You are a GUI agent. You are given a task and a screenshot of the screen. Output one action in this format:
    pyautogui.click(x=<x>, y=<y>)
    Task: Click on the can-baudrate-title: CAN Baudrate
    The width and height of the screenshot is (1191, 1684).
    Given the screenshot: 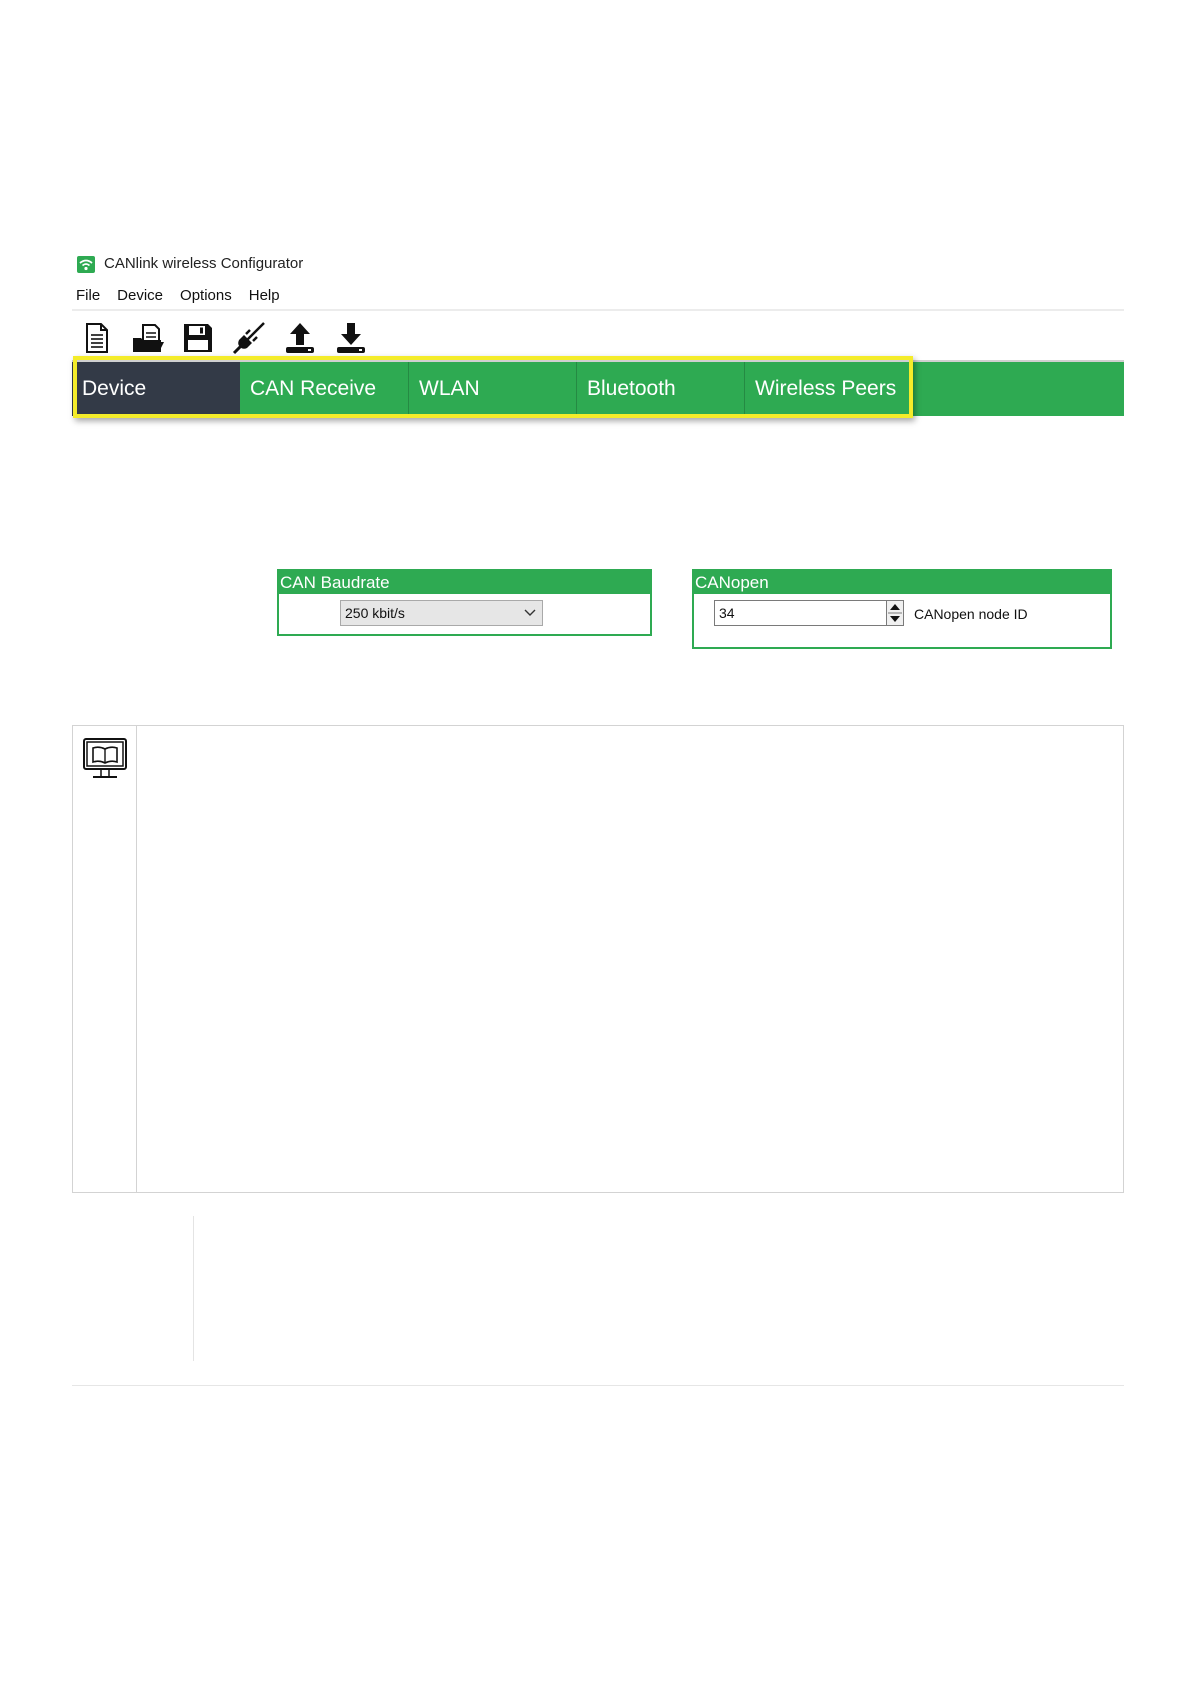 What is the action you would take?
    pyautogui.click(x=464, y=582)
    